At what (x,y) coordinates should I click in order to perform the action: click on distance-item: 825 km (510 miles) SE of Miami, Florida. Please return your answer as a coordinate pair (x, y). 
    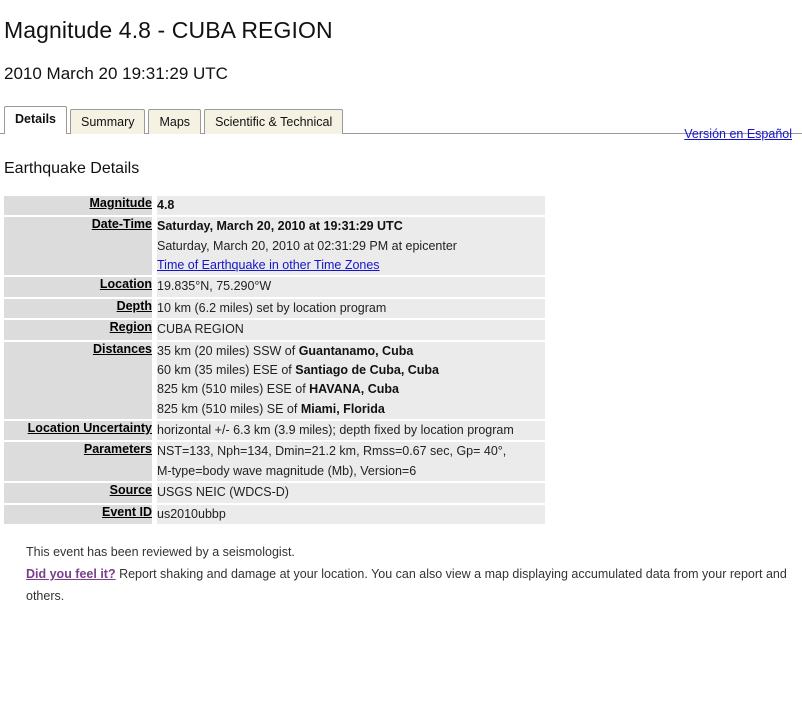
    Looking at the image, I should click on (351, 409).